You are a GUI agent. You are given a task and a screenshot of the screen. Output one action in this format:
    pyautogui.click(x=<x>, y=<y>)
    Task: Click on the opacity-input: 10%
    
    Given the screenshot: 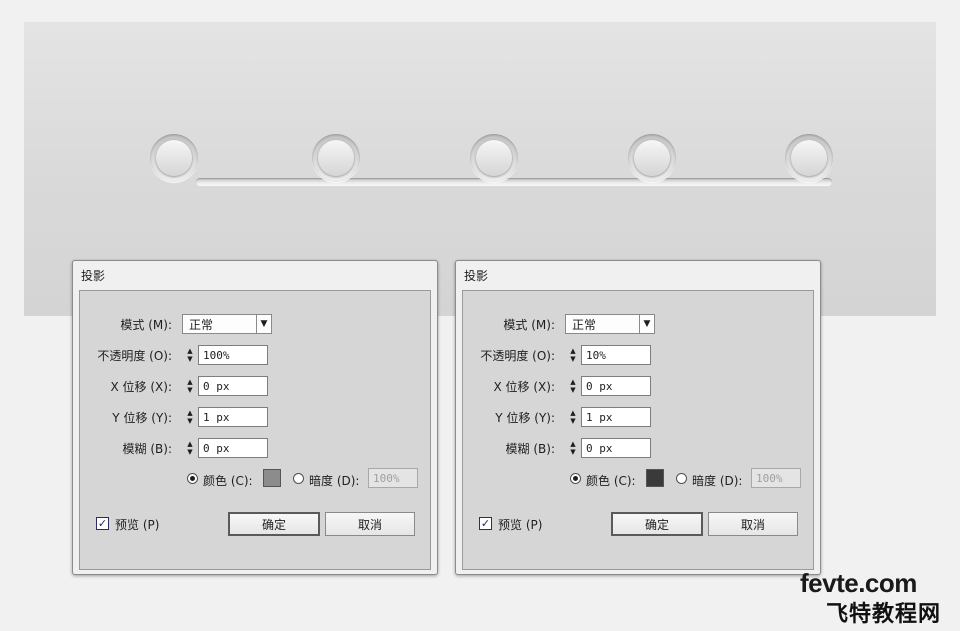 What is the action you would take?
    pyautogui.click(x=616, y=355)
    